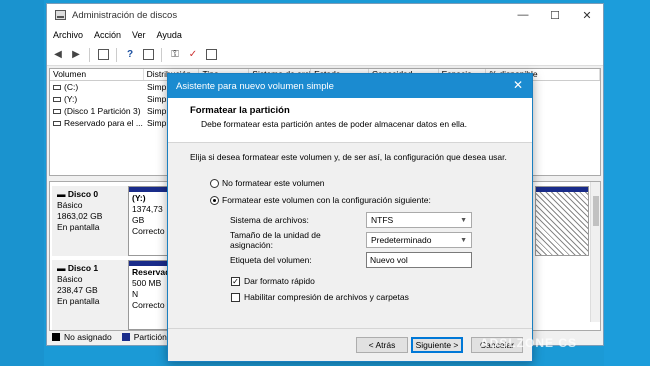 The width and height of the screenshot is (650, 366). What do you see at coordinates (130, 55) in the screenshot?
I see `help-icon: ?` at bounding box center [130, 55].